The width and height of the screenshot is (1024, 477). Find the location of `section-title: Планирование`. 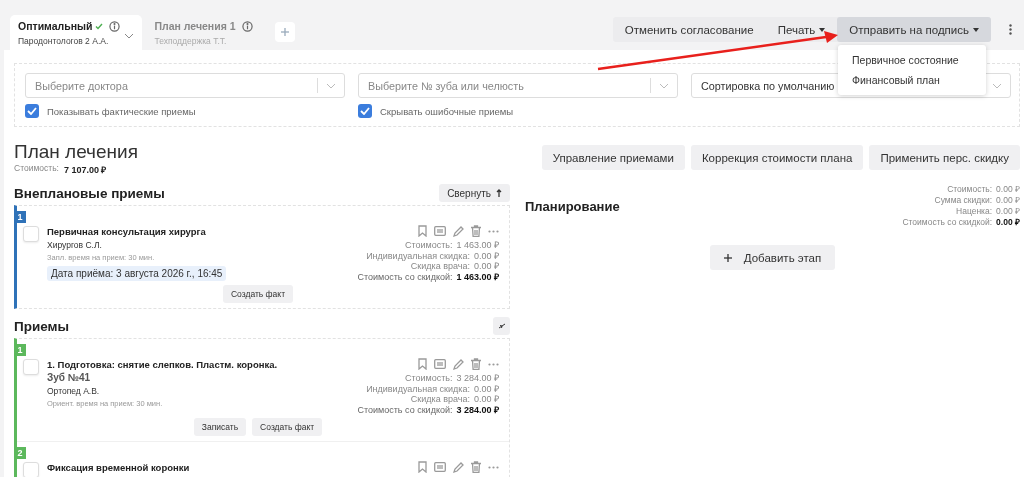

section-title: Планирование is located at coordinates (572, 206).